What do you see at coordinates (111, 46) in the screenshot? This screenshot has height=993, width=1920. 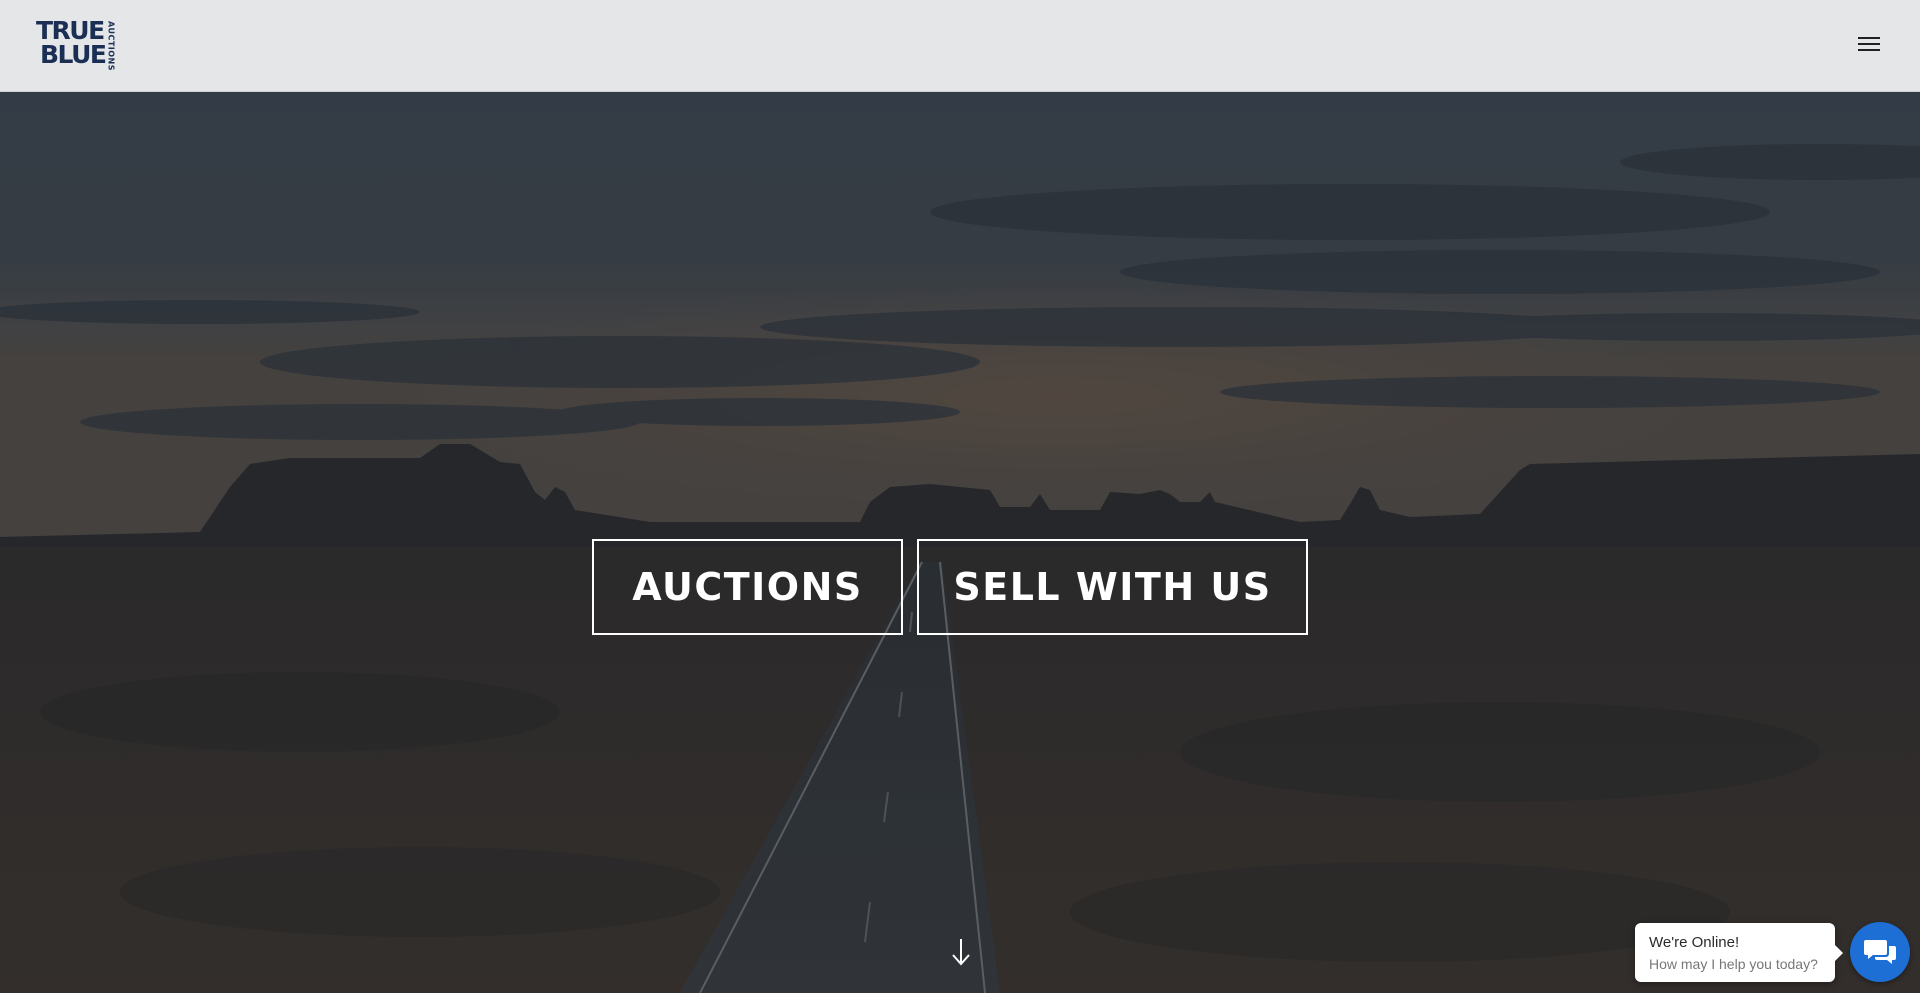 I see `logo-side-text: AUCTIONS` at bounding box center [111, 46].